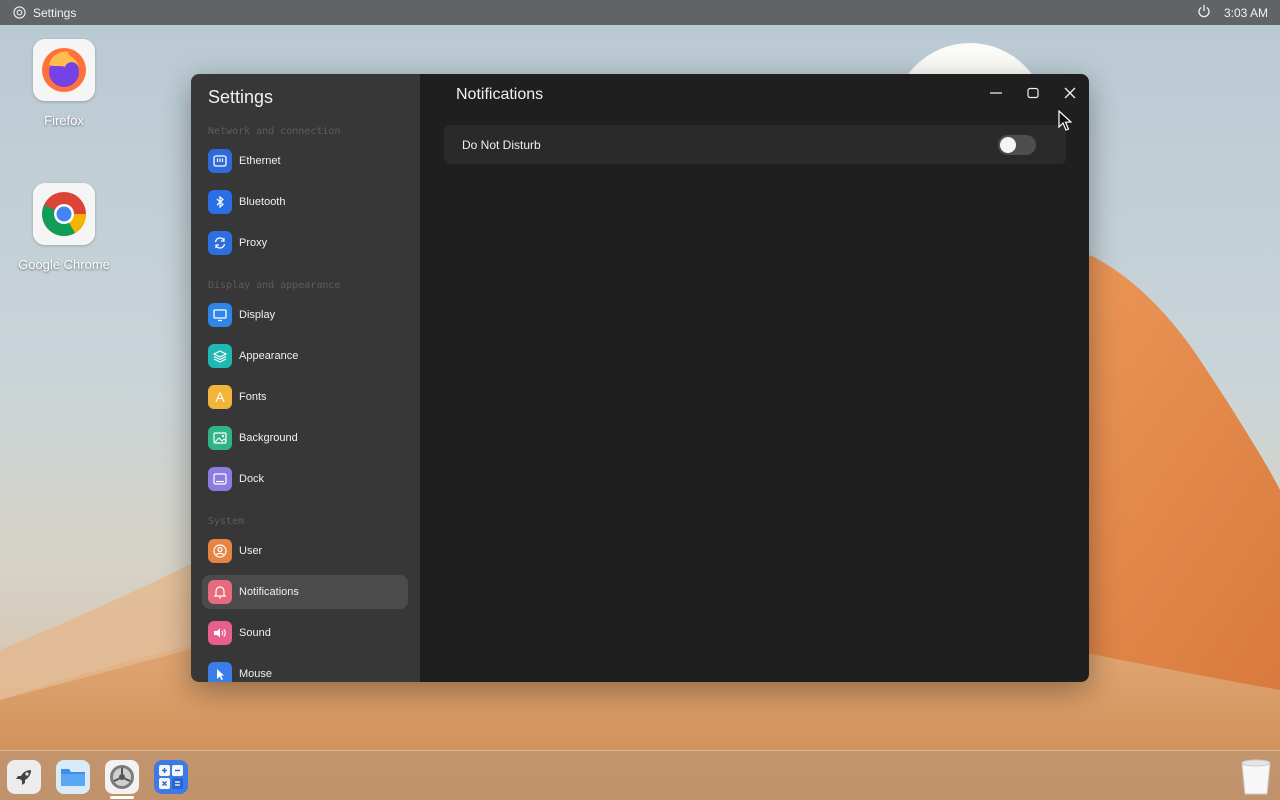  I want to click on desktop-icon-label: Google Chrome, so click(64, 264).